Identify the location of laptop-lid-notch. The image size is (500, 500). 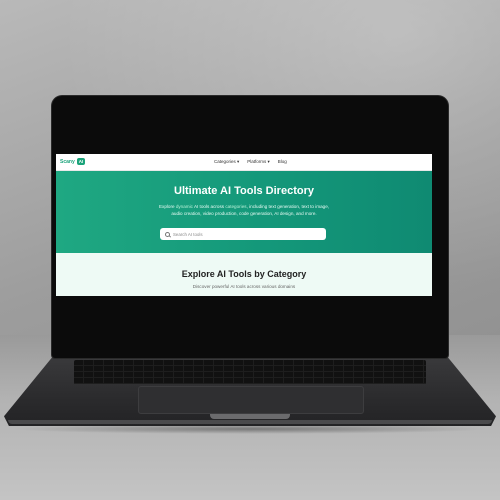
(250, 416).